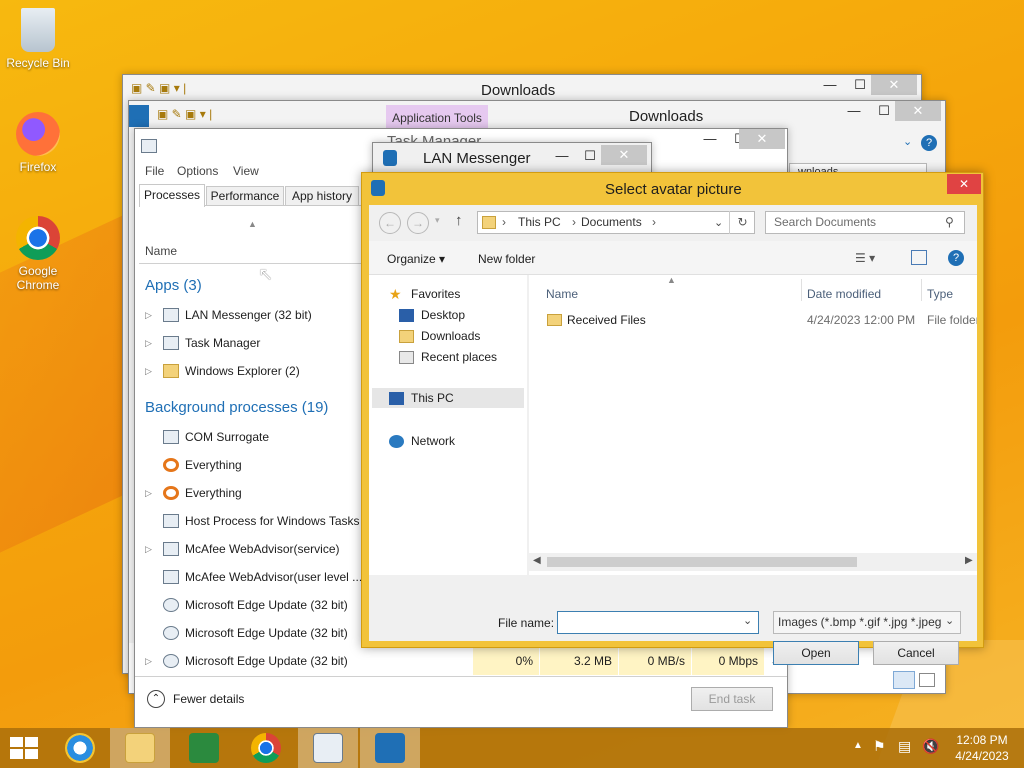 The image size is (1024, 768). Describe the element at coordinates (38, 39) in the screenshot. I see `desktop-icon-recycle-bin: Recycle Bin` at that location.